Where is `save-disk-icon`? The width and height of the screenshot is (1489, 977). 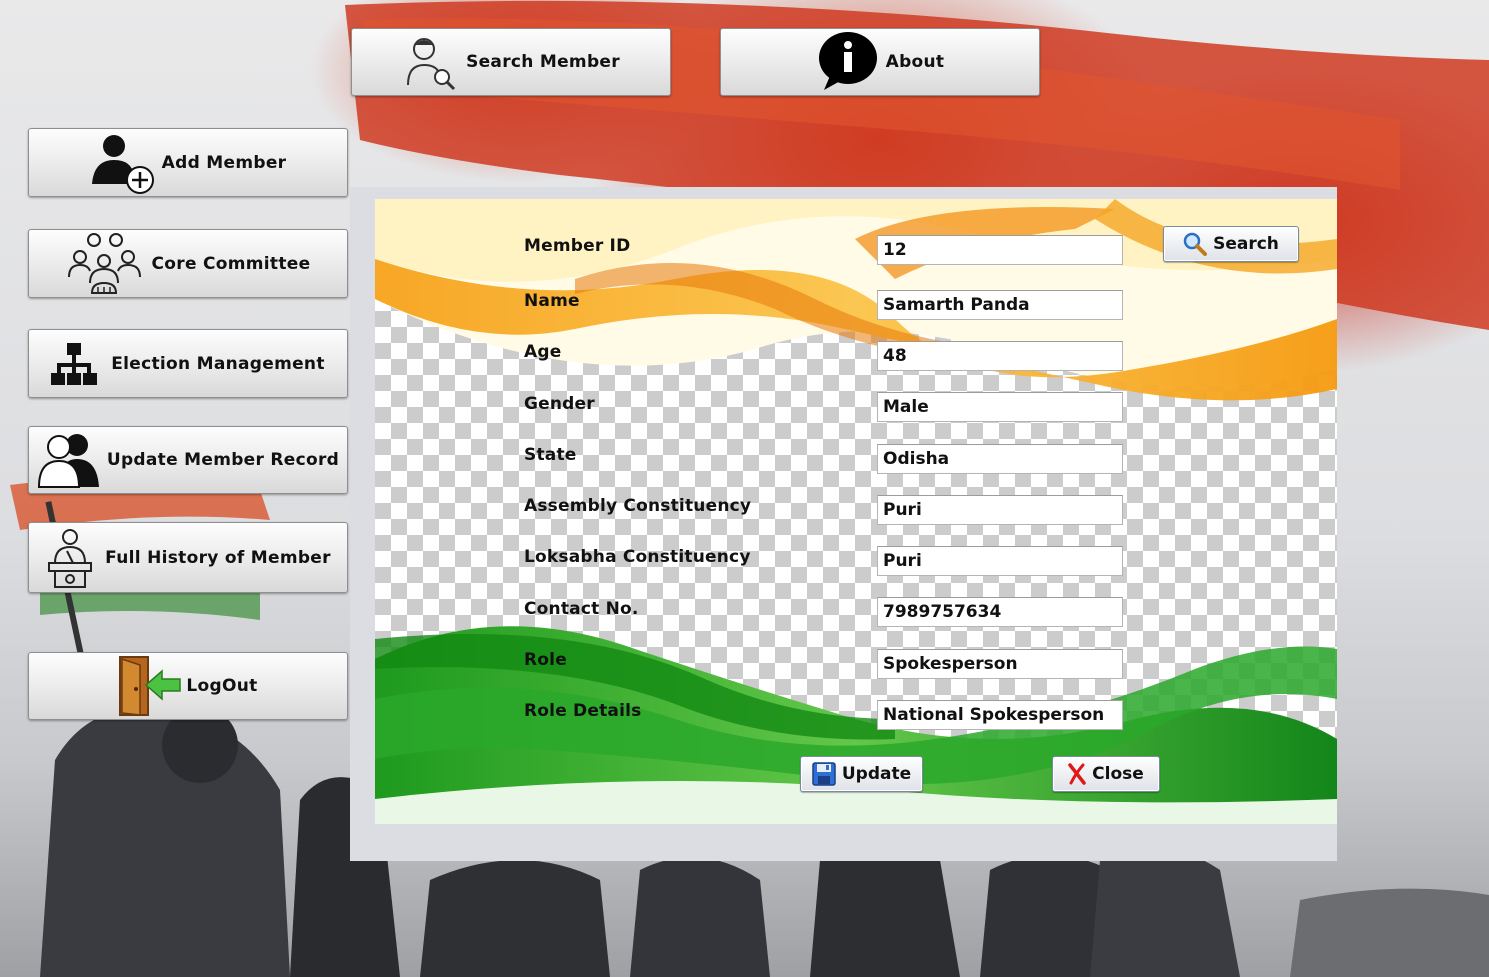
save-disk-icon is located at coordinates (824, 774).